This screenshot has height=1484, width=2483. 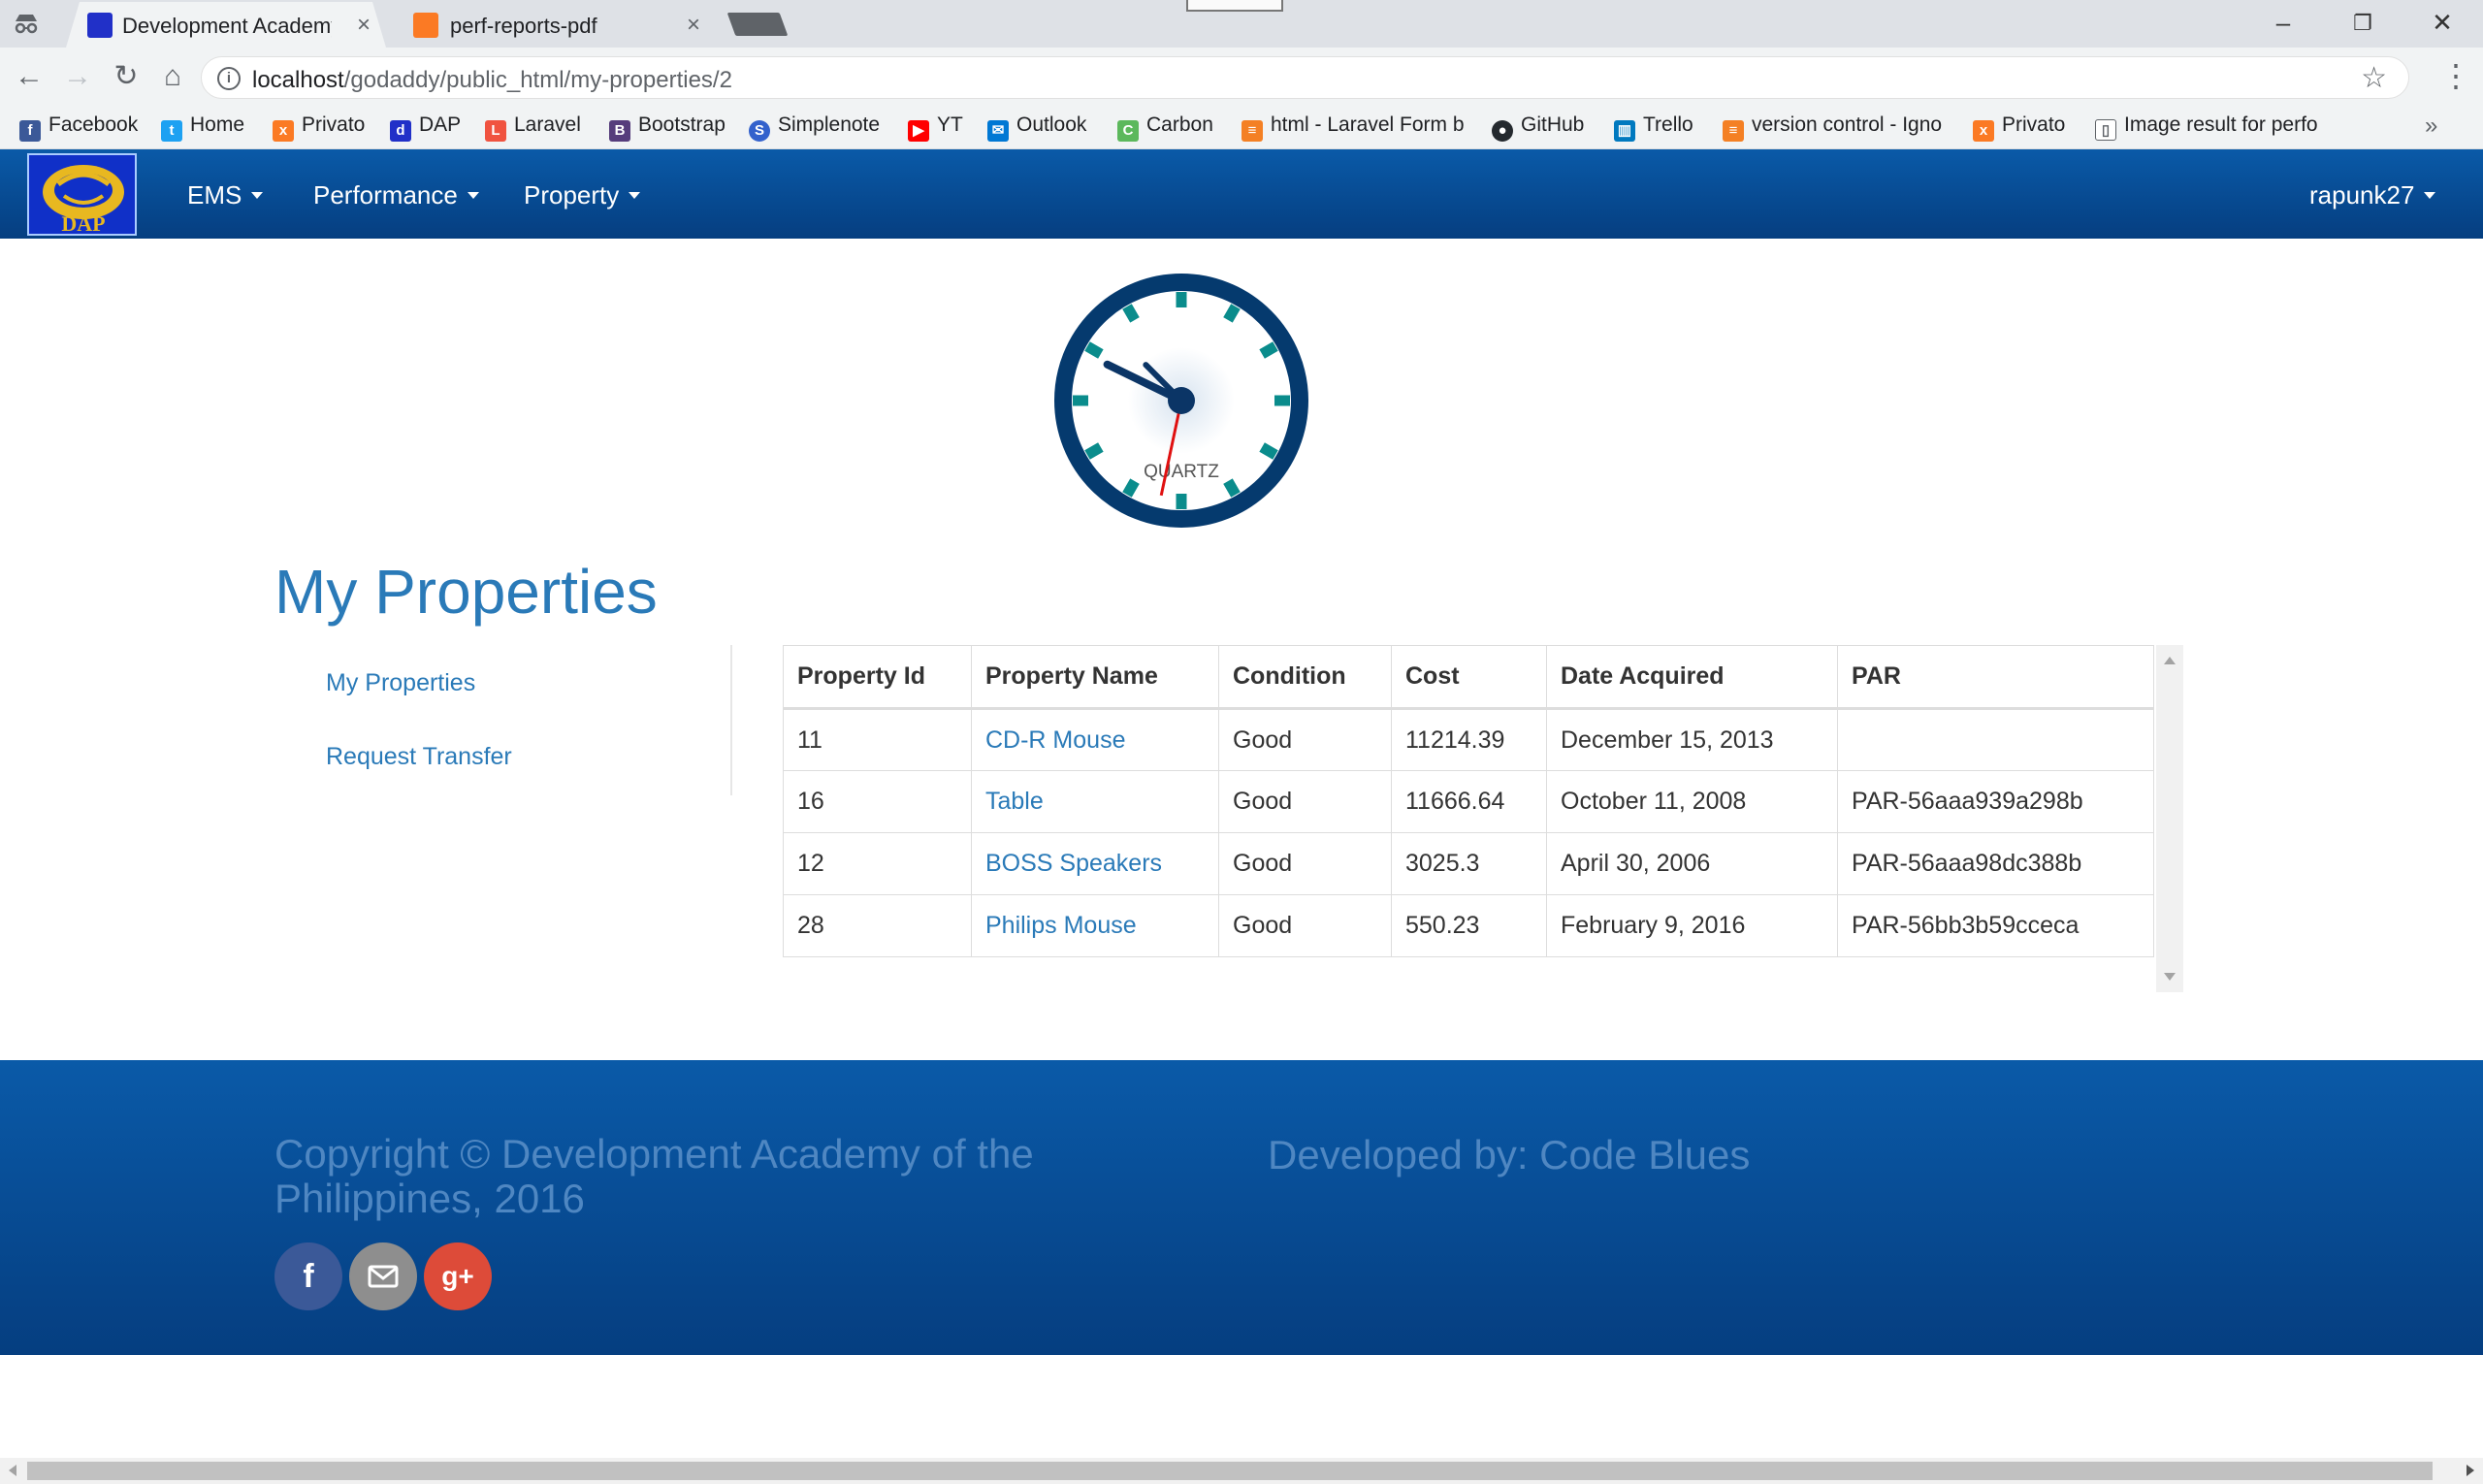 I want to click on cell-property-id: 11, so click(x=878, y=739).